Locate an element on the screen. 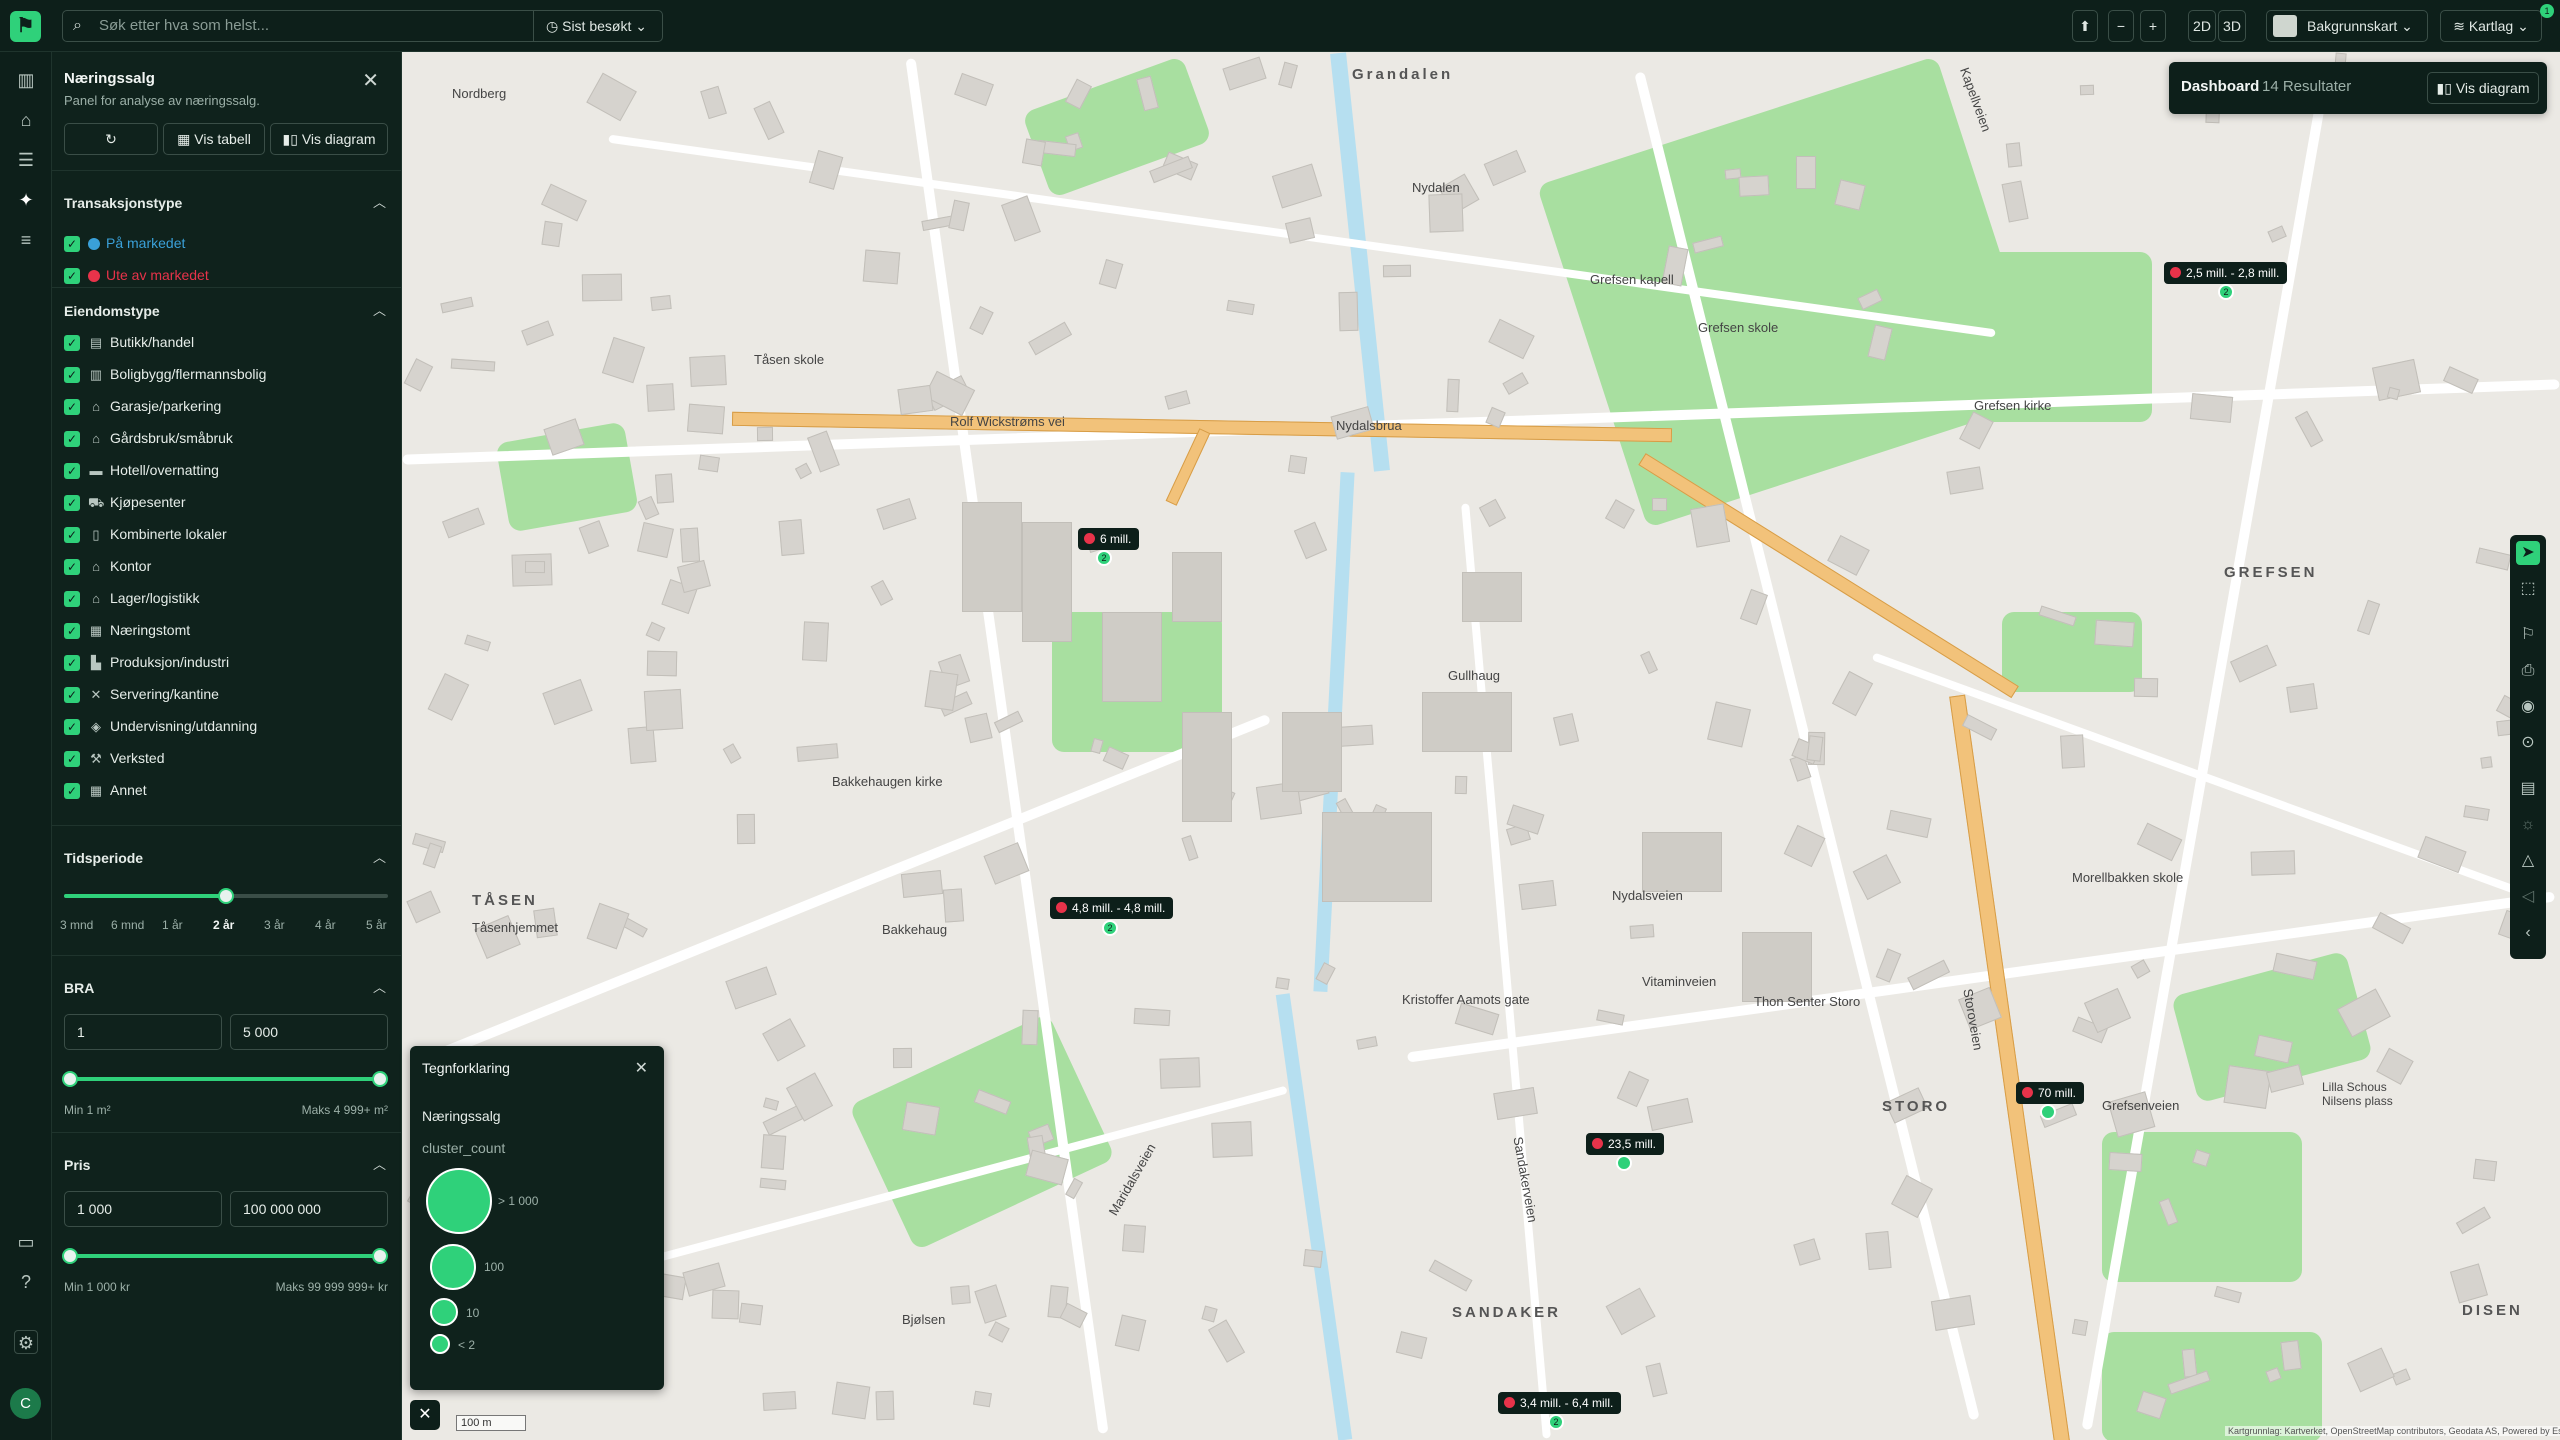 Image resolution: width=2560 pixels, height=1440 pixels. period-tick: 3 år is located at coordinates (274, 925).